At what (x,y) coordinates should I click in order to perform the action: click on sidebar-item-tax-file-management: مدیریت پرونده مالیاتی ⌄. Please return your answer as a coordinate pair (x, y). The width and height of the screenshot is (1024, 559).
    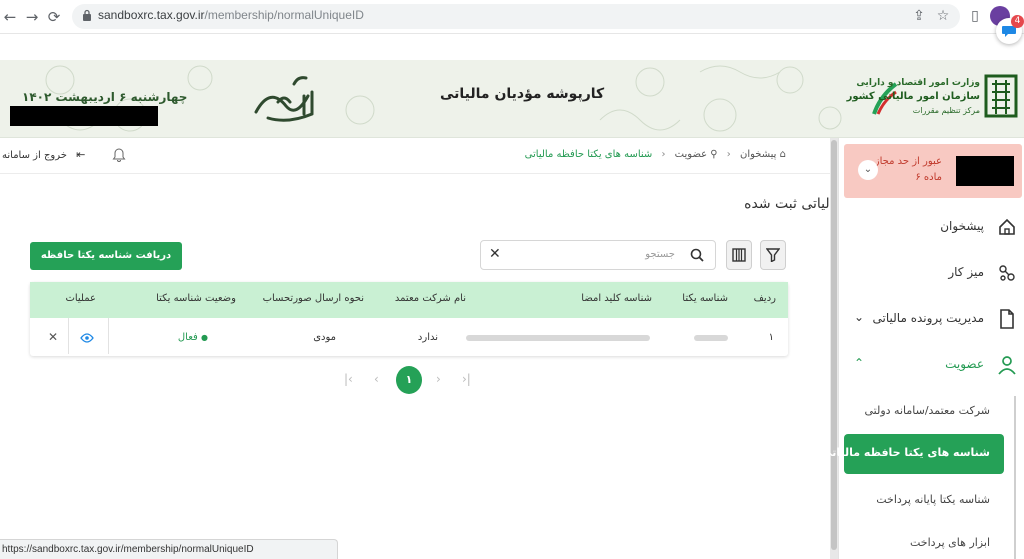
    Looking at the image, I should click on (929, 320).